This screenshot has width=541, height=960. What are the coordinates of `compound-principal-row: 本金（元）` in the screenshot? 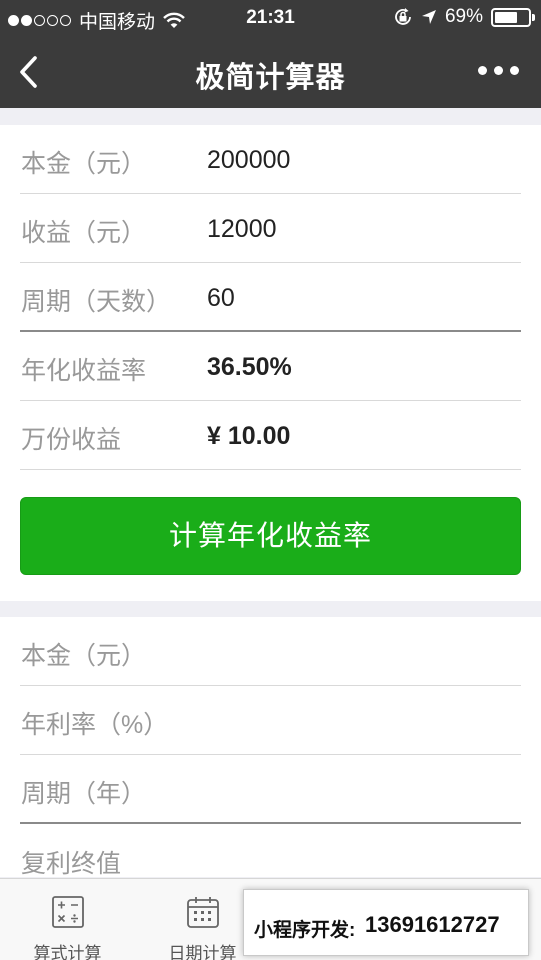 It's located at (270, 651).